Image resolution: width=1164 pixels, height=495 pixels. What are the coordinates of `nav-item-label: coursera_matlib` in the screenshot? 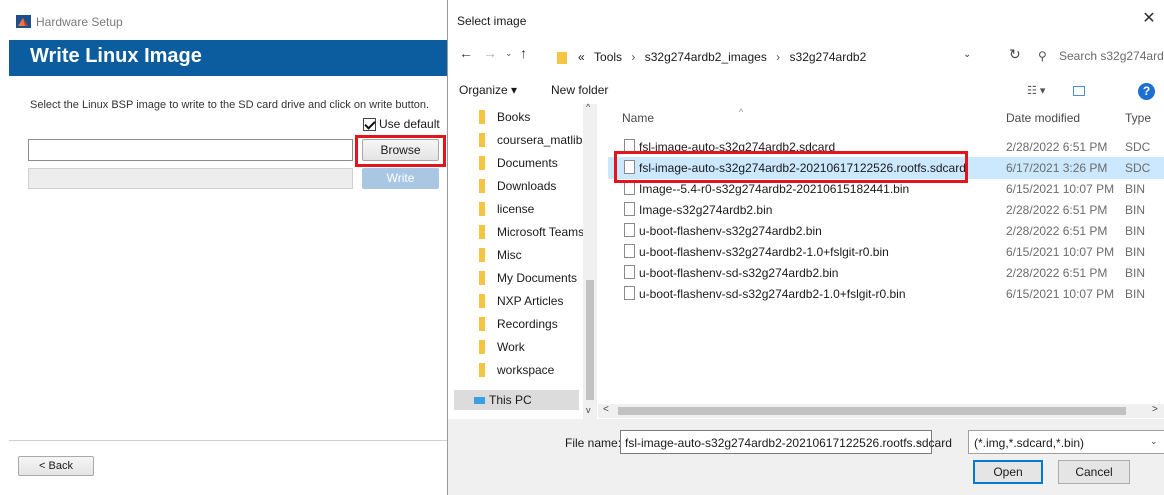 It's located at (540, 140).